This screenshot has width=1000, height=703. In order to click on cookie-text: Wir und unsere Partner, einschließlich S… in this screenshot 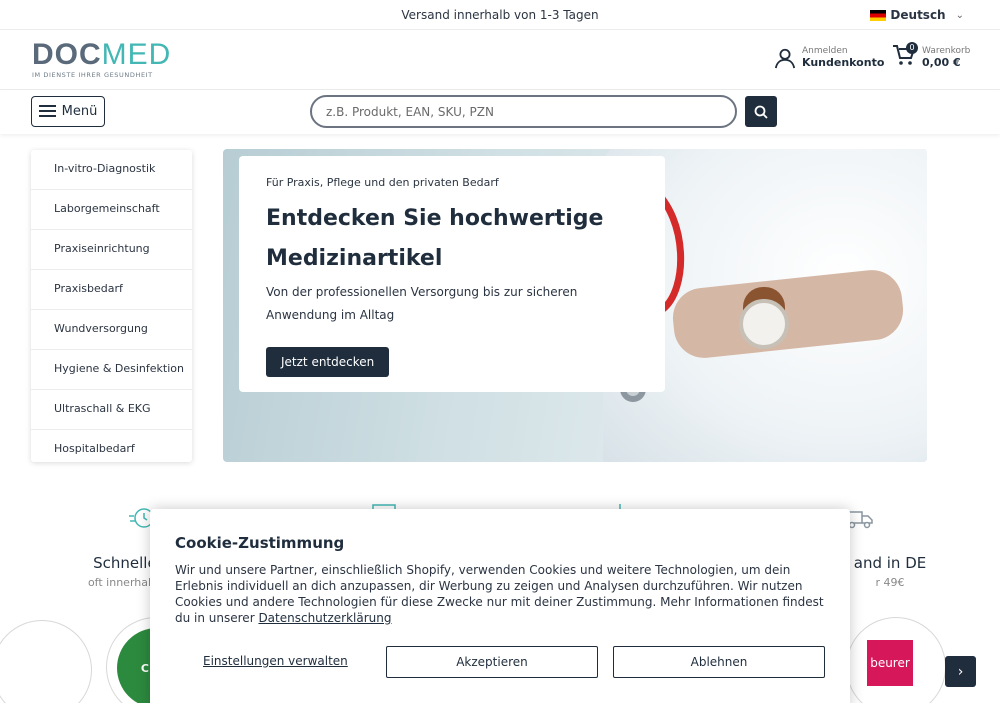, I will do `click(500, 594)`.